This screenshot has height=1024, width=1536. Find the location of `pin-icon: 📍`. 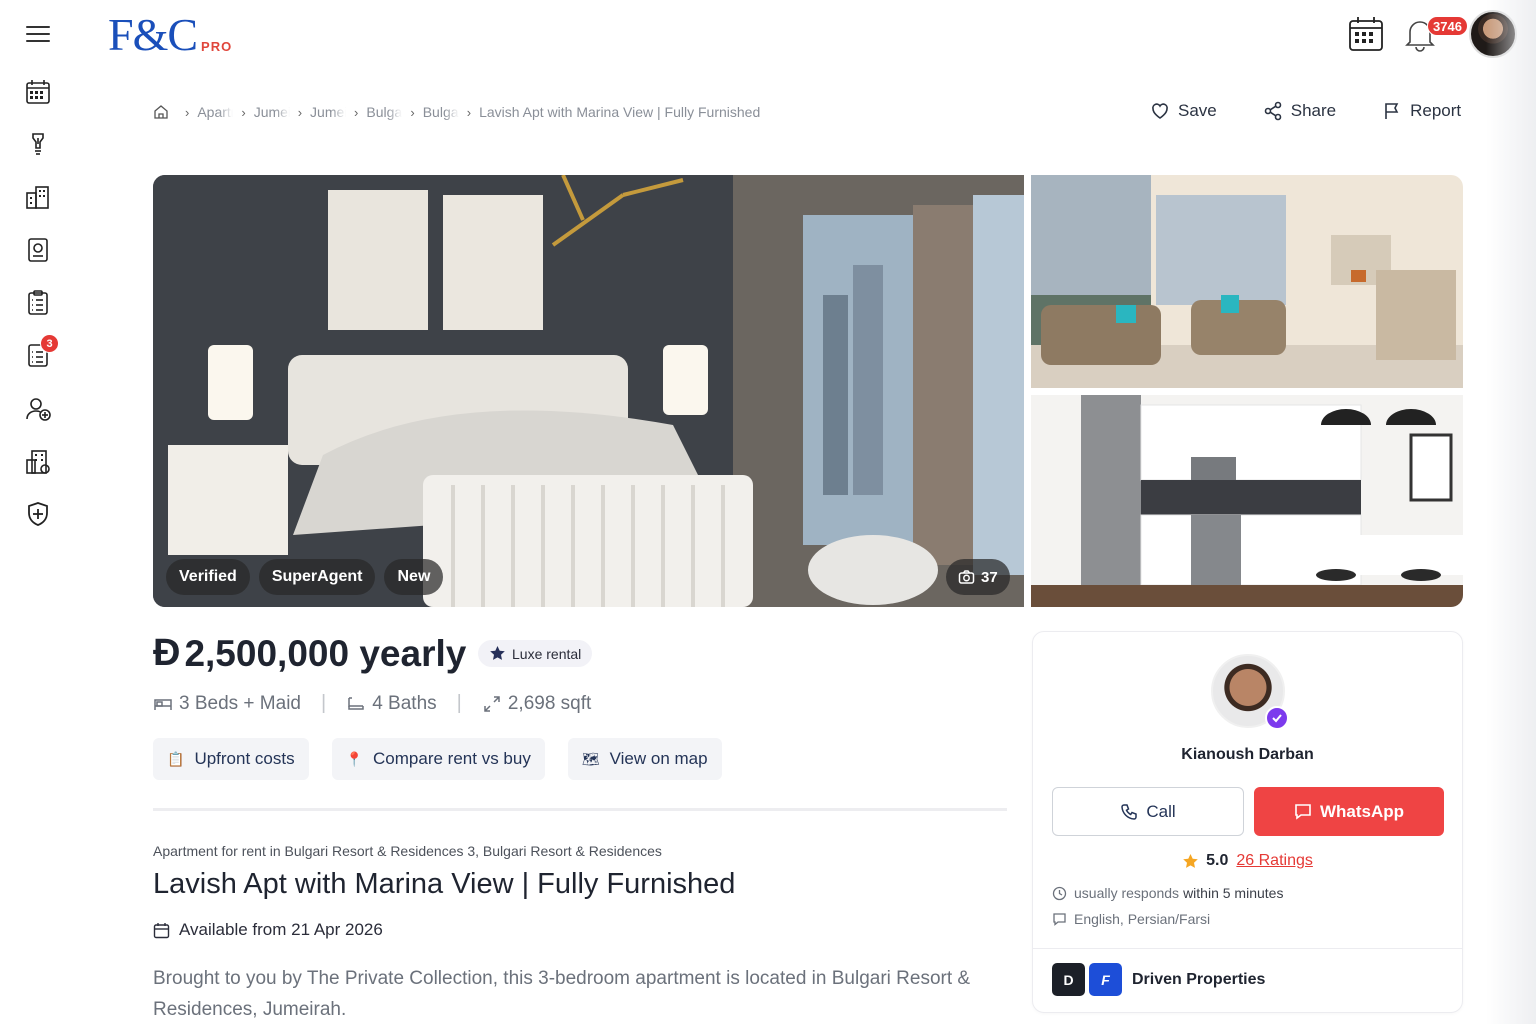

pin-icon: 📍 is located at coordinates (354, 758).